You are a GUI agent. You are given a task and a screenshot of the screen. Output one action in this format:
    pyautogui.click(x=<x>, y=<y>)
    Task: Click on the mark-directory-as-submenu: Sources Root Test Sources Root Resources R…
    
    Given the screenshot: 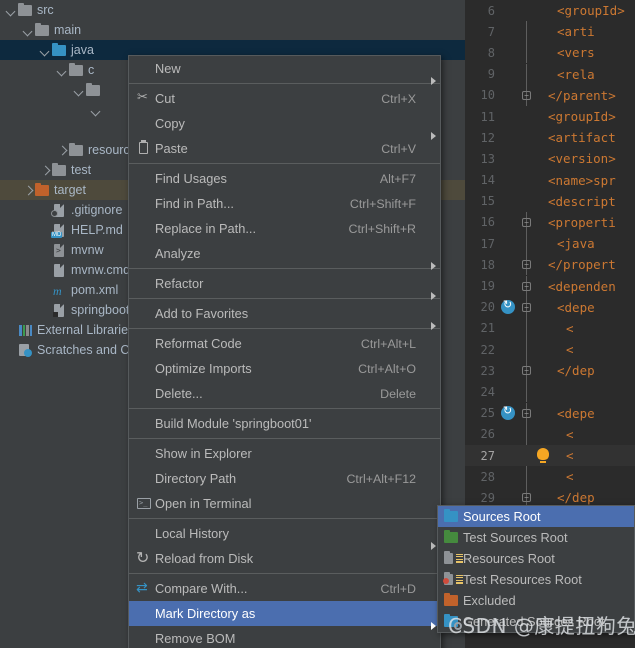 What is the action you would take?
    pyautogui.click(x=536, y=569)
    